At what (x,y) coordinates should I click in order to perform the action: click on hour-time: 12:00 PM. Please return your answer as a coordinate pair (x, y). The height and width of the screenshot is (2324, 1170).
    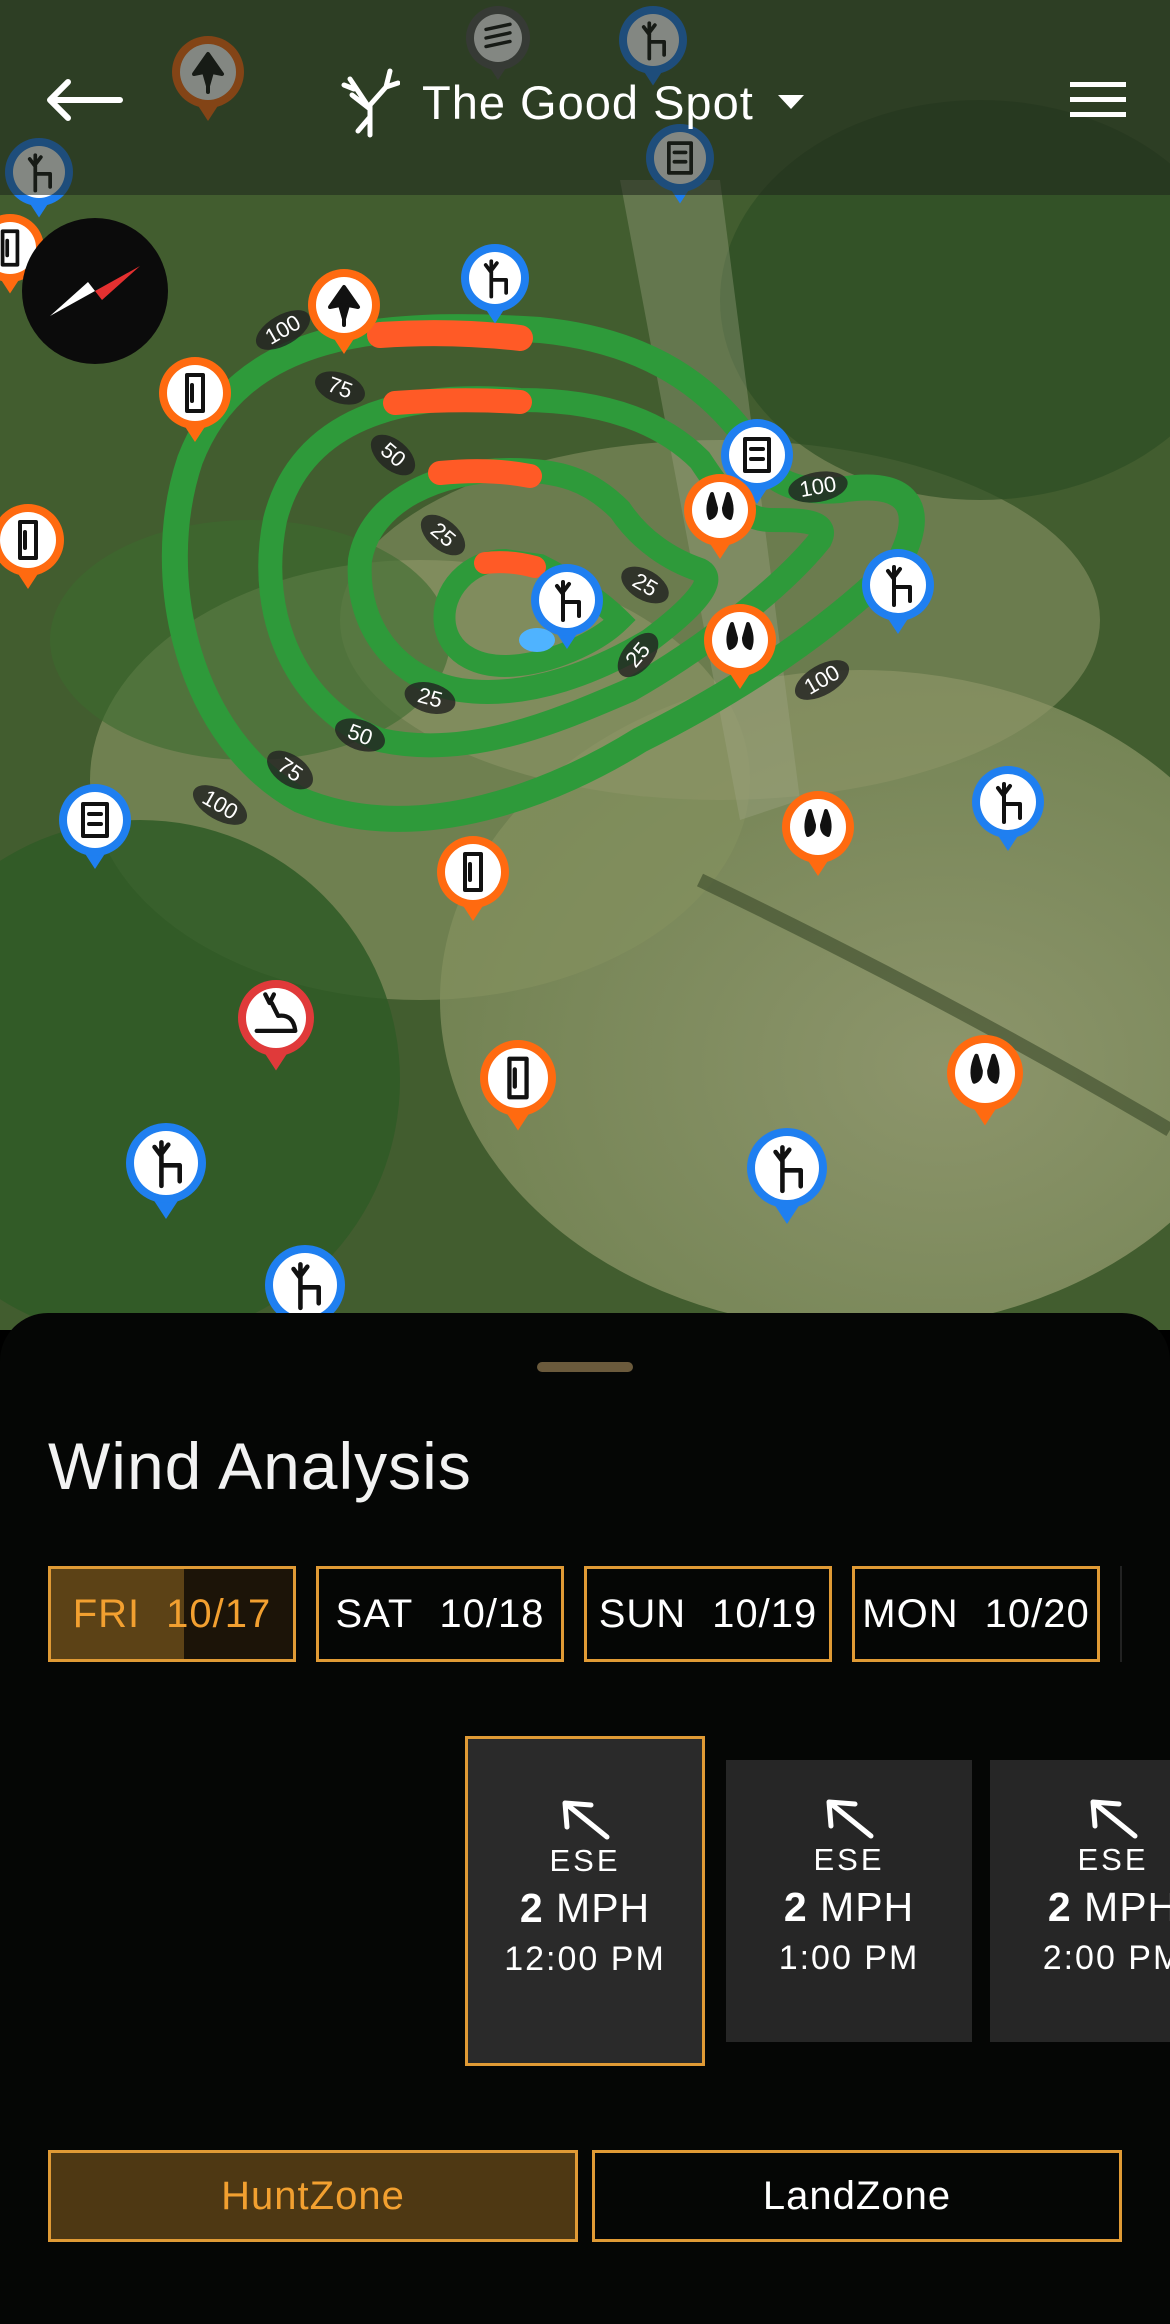
    Looking at the image, I should click on (585, 1959).